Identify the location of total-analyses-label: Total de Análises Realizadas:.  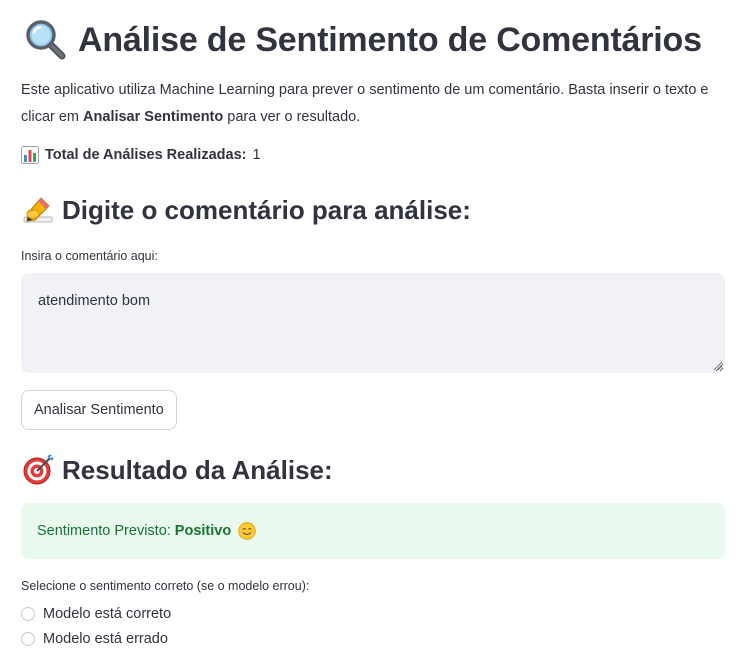
(146, 155).